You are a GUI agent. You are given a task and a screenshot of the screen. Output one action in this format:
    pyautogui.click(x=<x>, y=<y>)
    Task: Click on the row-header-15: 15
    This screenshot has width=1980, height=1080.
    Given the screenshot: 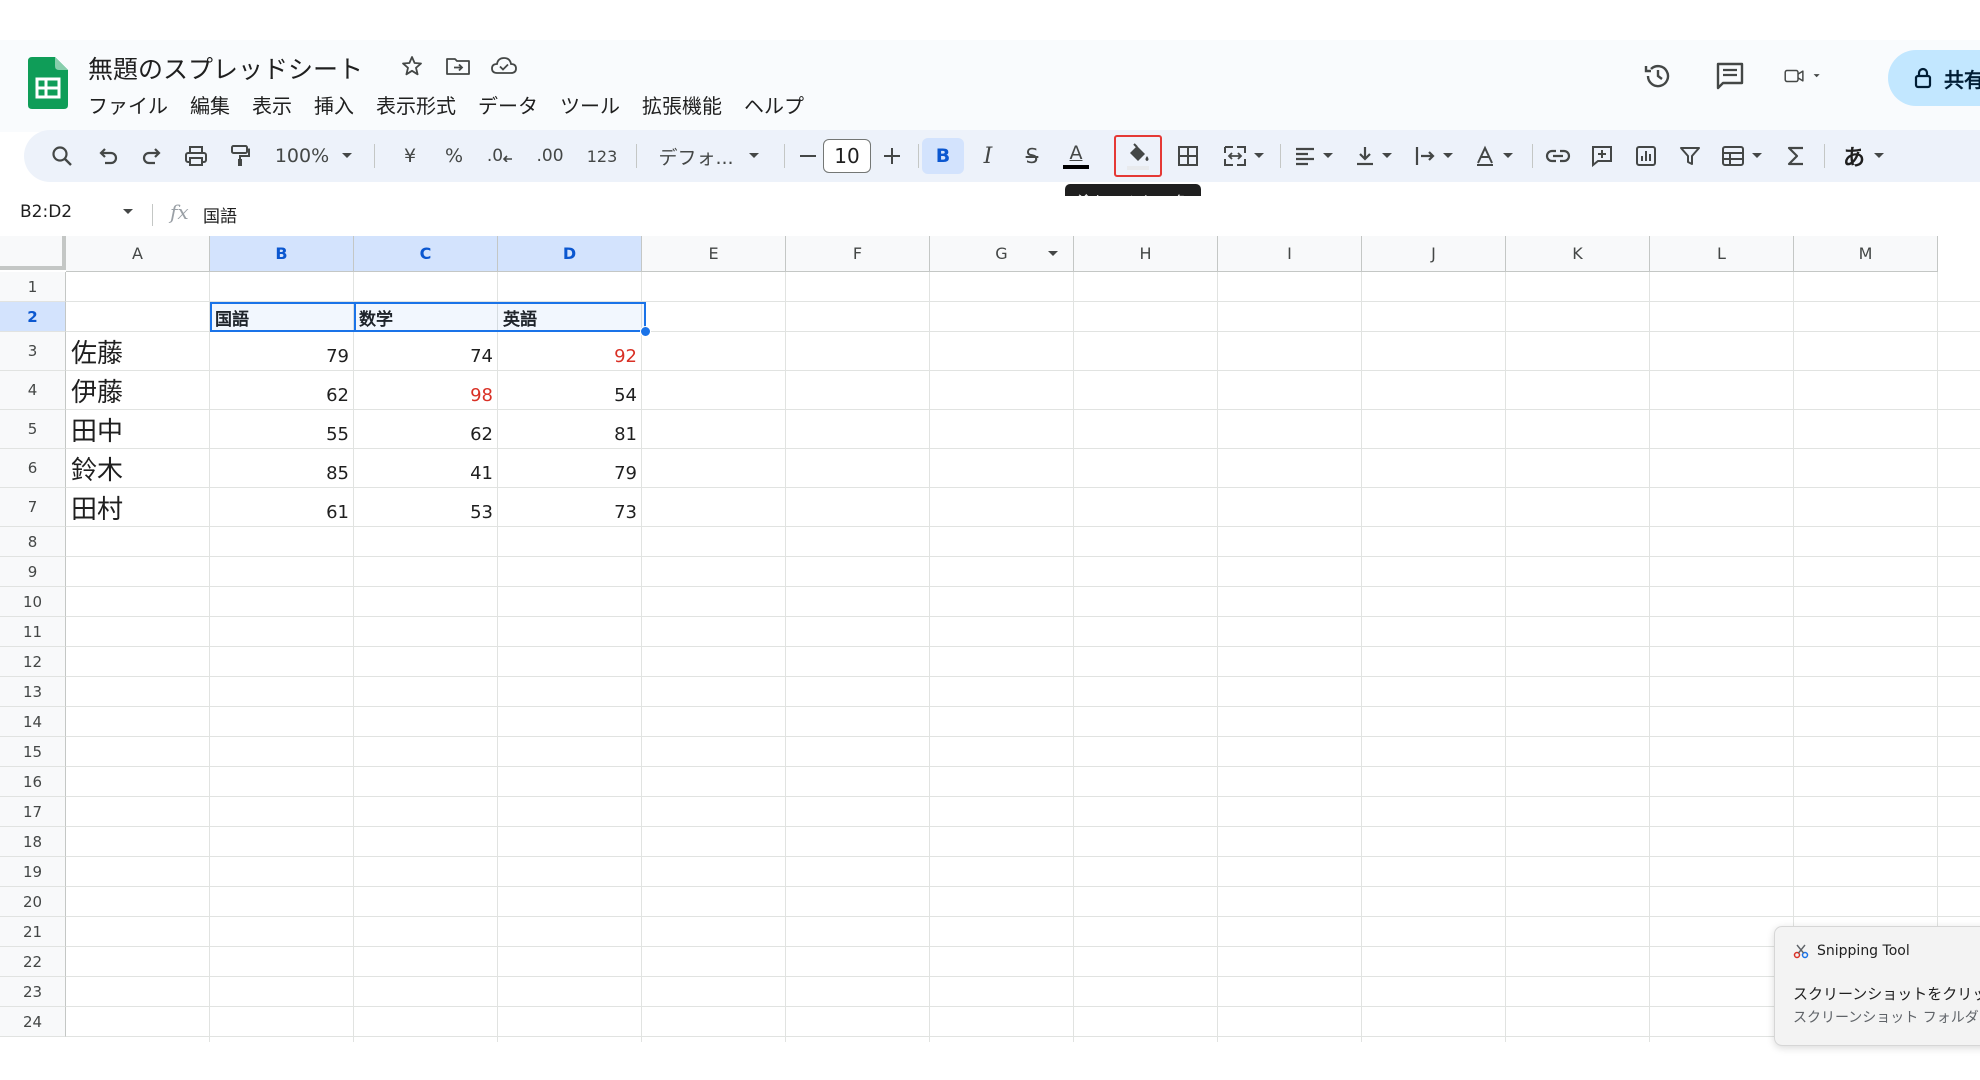 What is the action you would take?
    pyautogui.click(x=33, y=752)
    